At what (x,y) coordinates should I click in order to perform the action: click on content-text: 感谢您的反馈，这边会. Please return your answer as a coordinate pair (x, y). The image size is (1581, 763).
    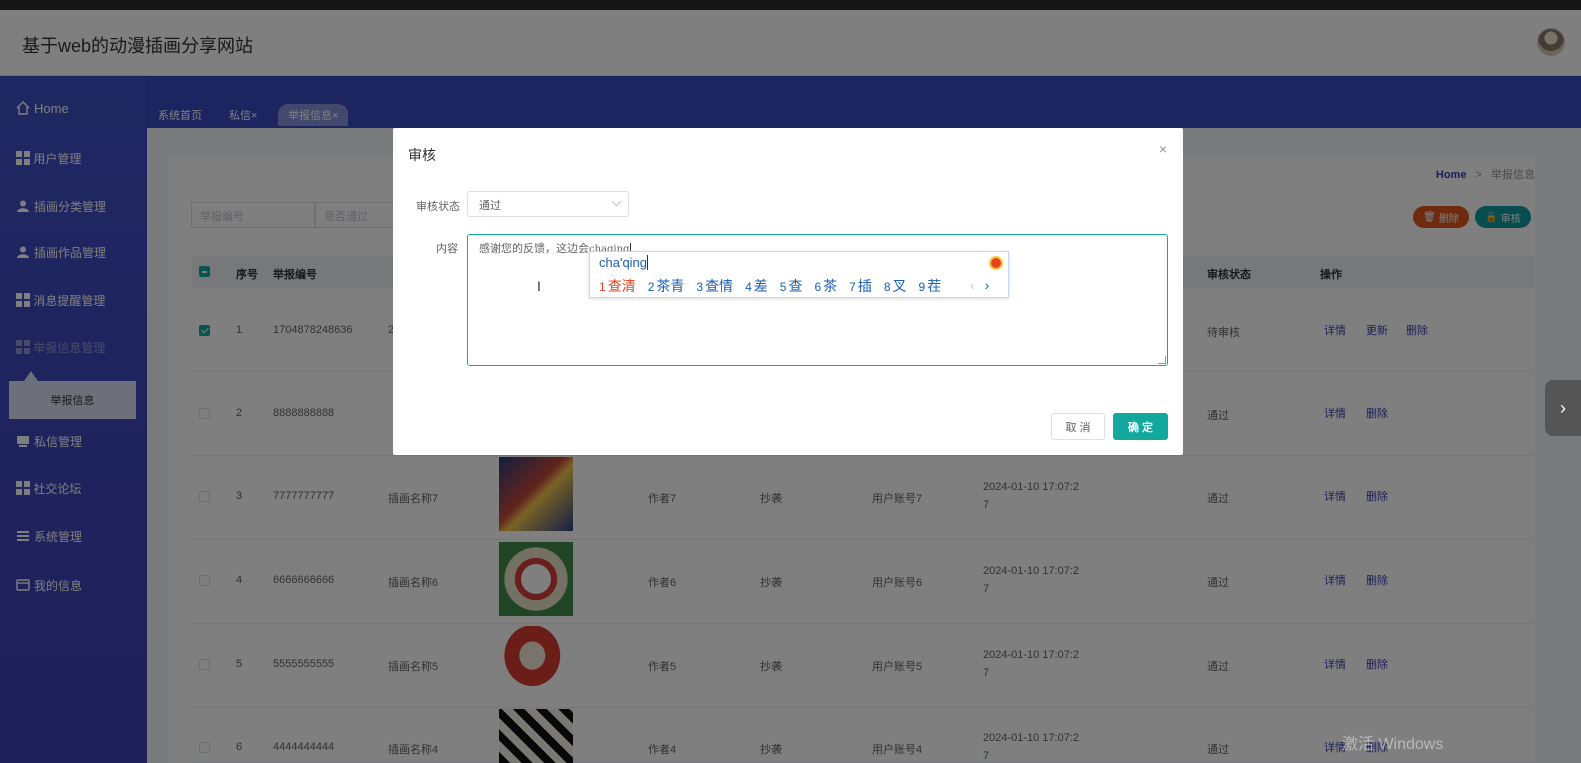
    Looking at the image, I should click on (534, 249).